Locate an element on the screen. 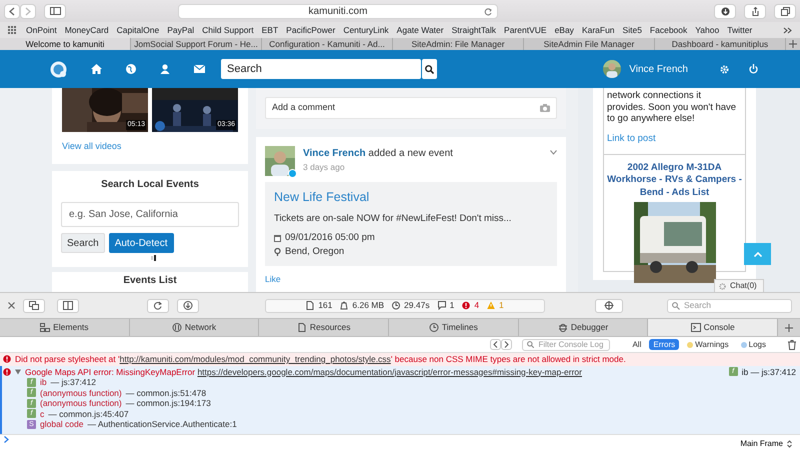 This screenshot has height=450, width=800. share-button is located at coordinates (755, 11).